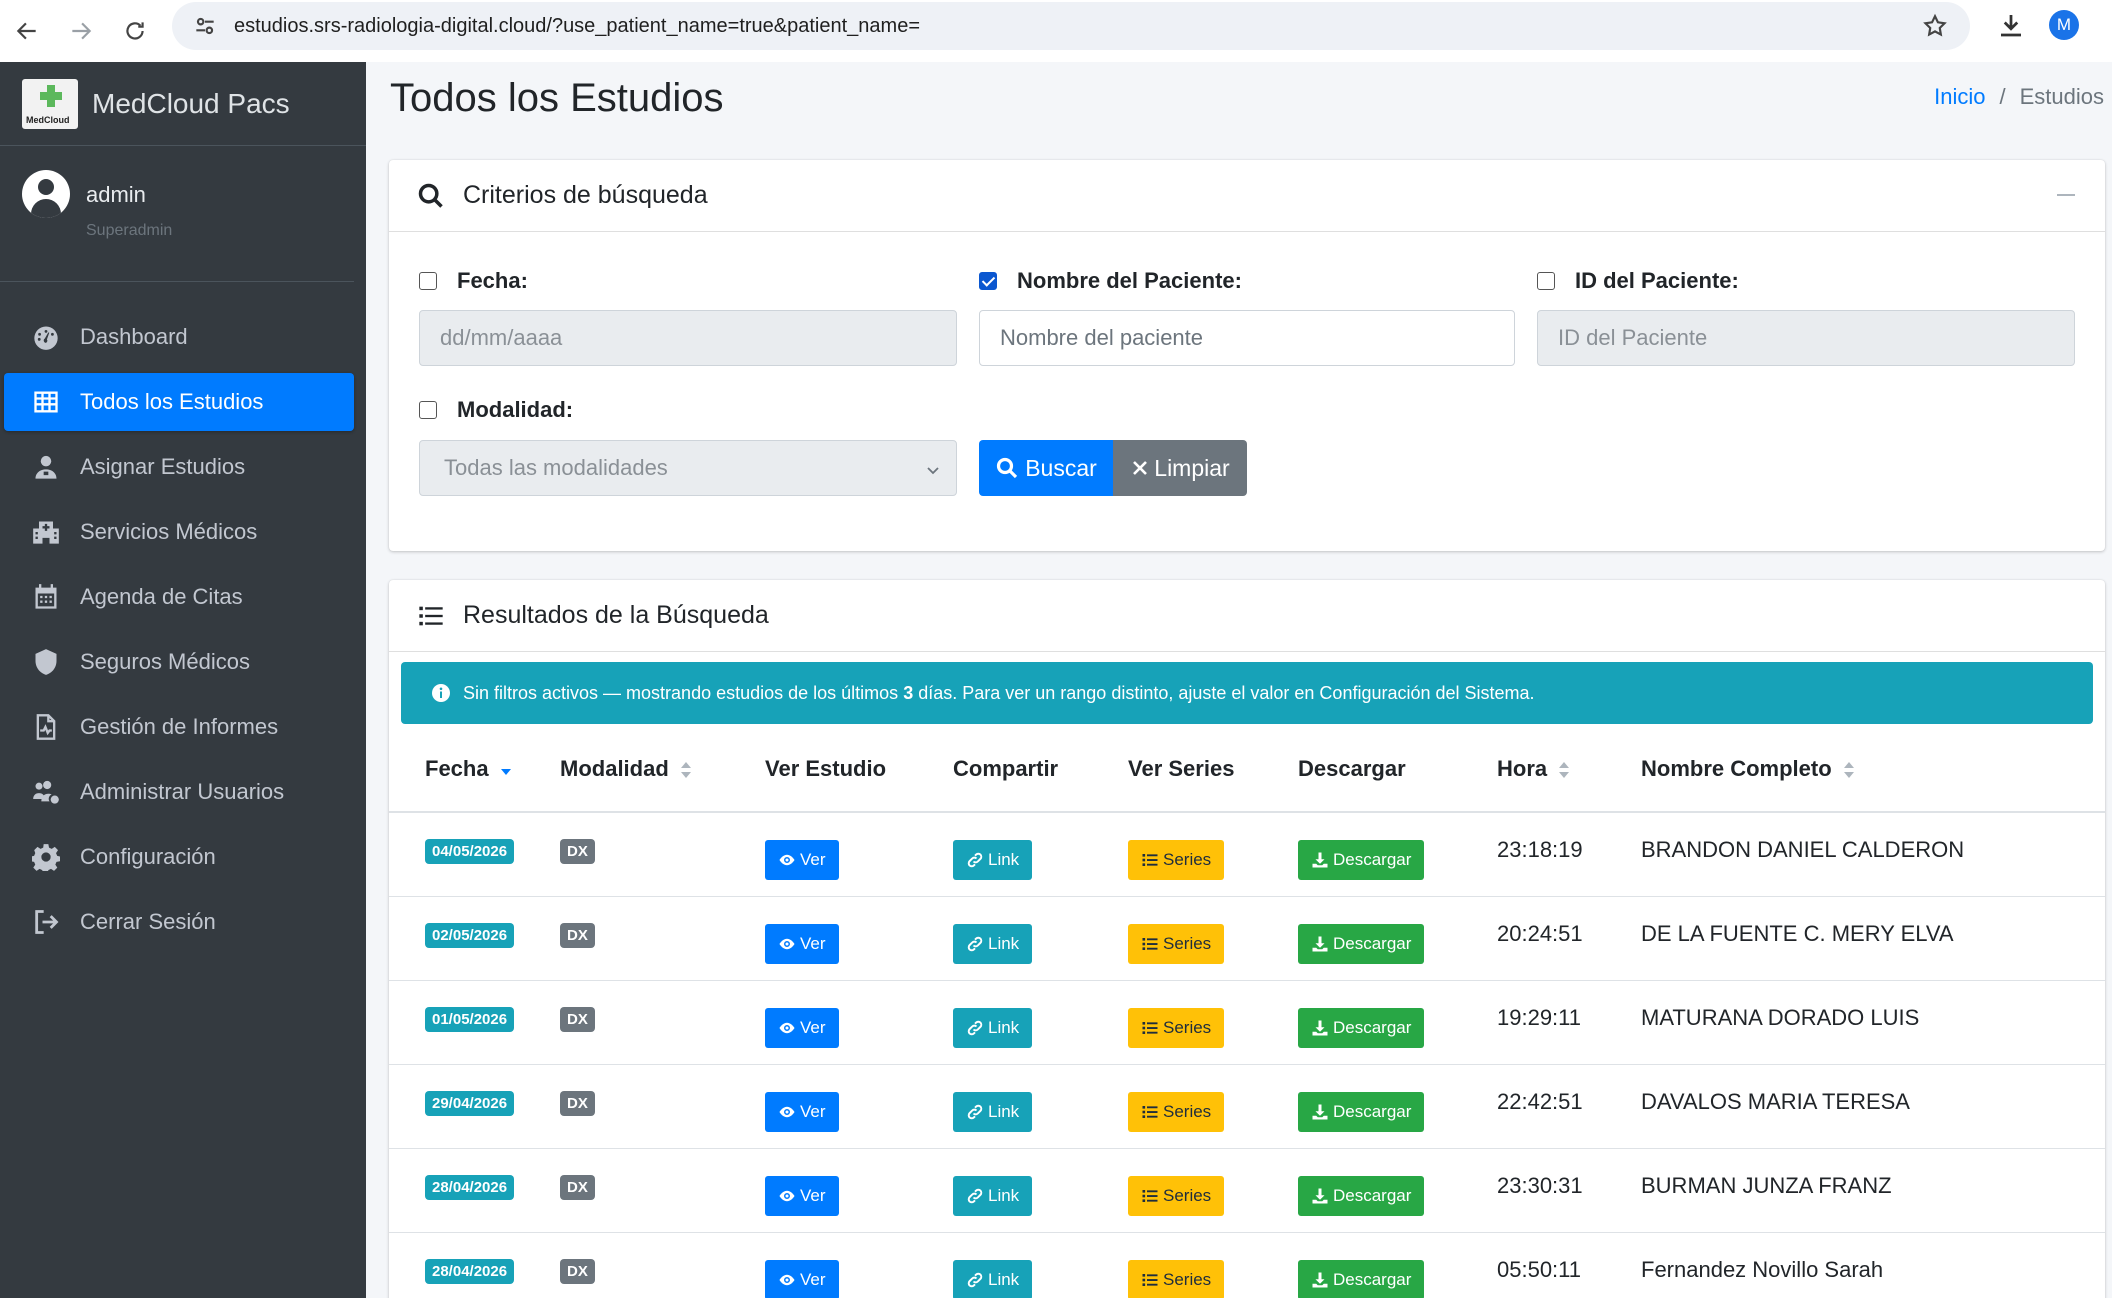 This screenshot has height=1298, width=2112. What do you see at coordinates (428, 410) in the screenshot?
I see `modalidad-checkbox` at bounding box center [428, 410].